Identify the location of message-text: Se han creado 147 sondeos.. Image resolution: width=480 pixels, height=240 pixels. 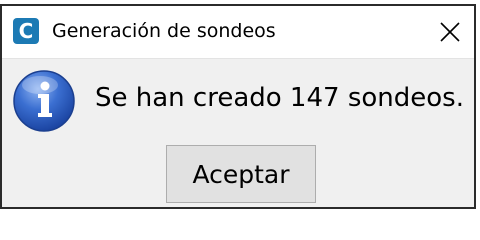
(279, 98).